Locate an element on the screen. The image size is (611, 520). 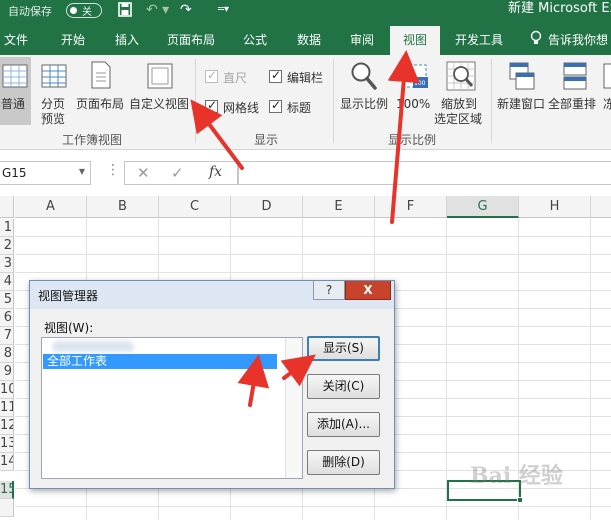
zoom-100-button: 100 100% is located at coordinates (415, 91).